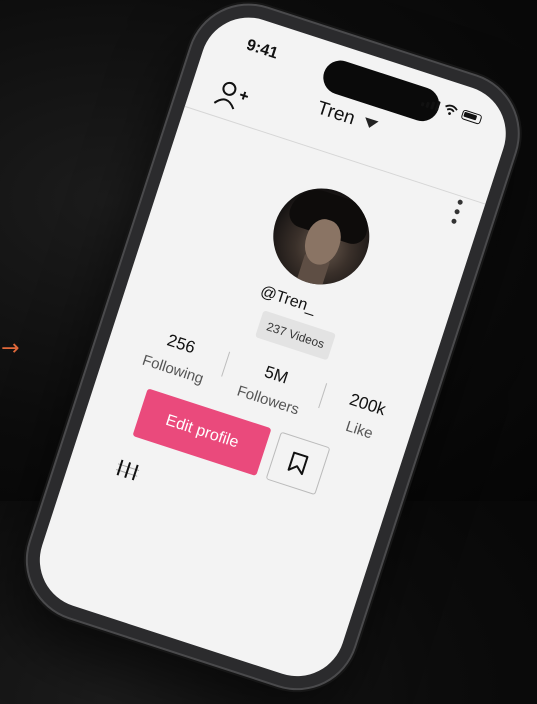  I want to click on bookmark-icon, so click(298, 463).